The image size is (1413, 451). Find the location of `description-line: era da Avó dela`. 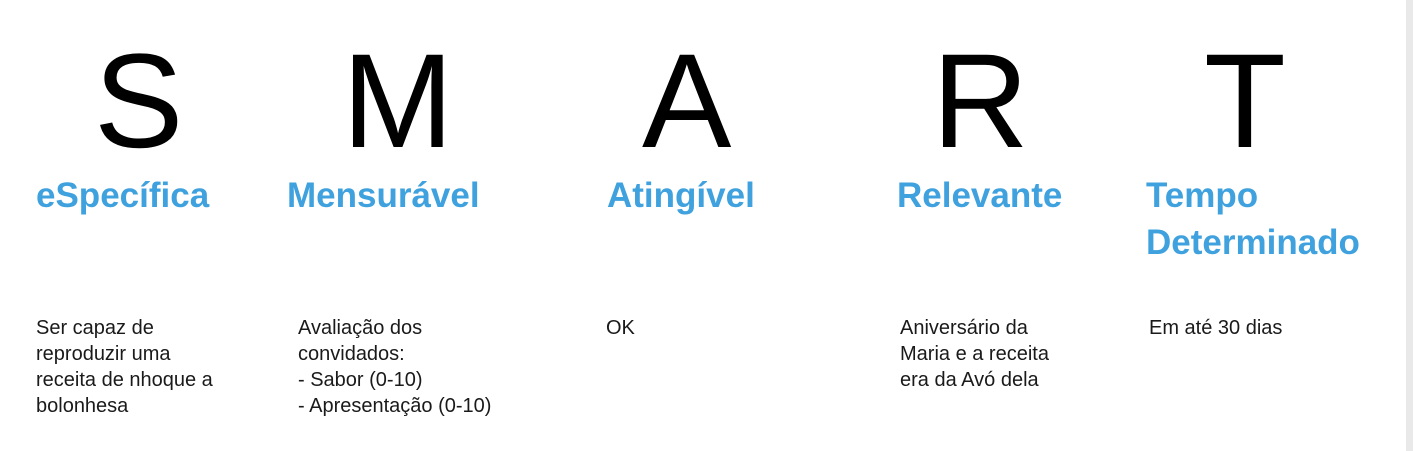

description-line: era da Avó dela is located at coordinates (969, 380).